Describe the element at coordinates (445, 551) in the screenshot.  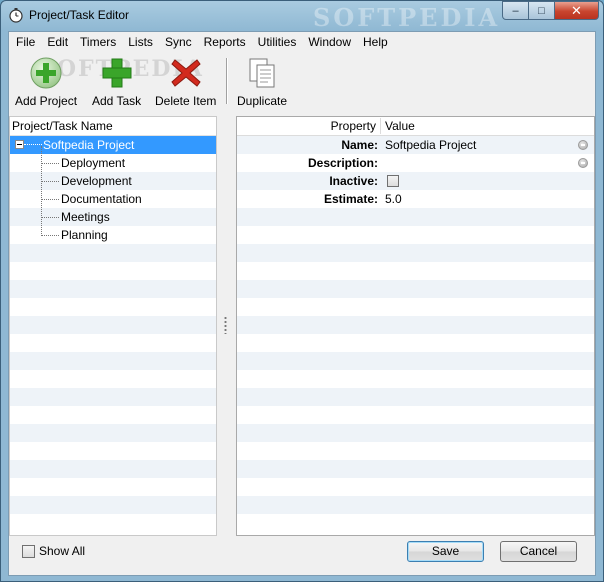
I see `save-button: Save` at that location.